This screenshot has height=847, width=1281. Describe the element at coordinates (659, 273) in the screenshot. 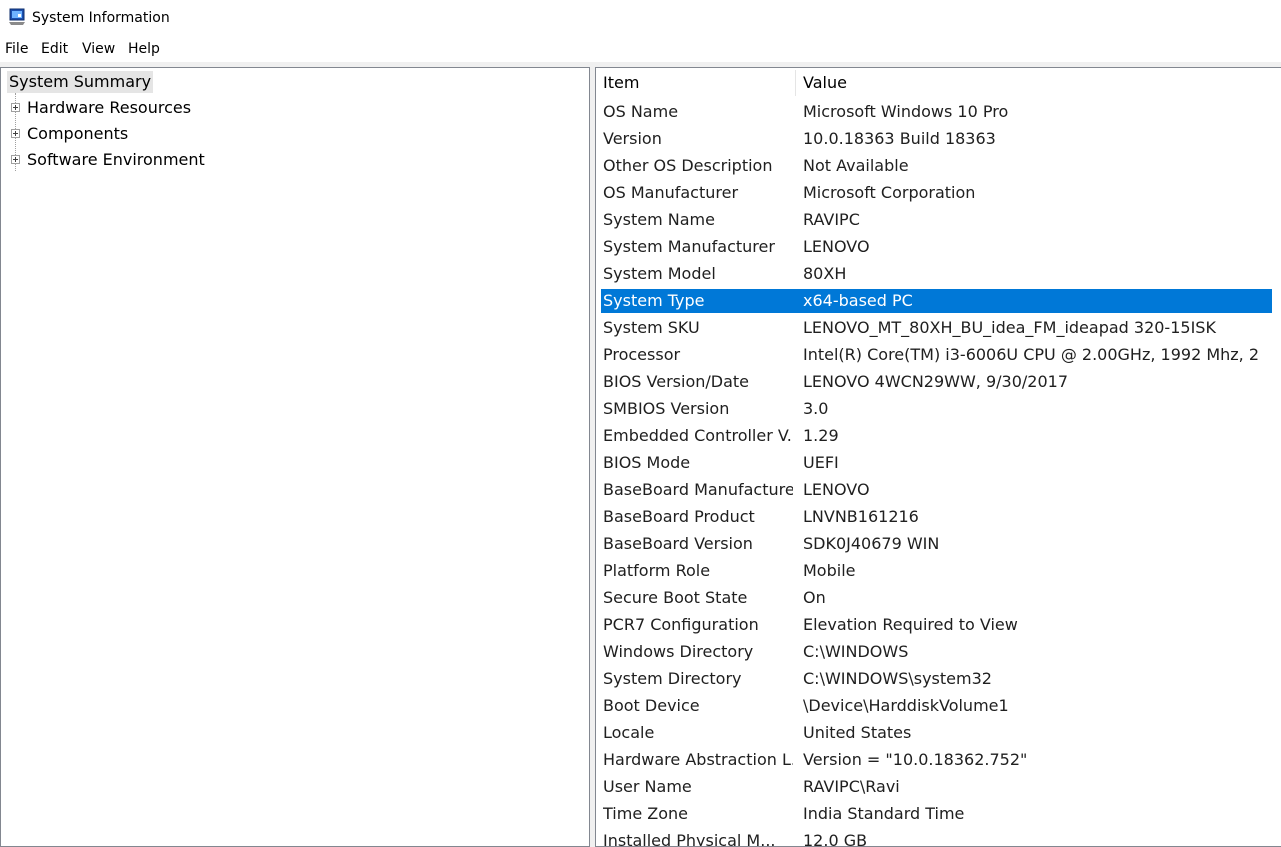

I see `cell-item: System Model` at that location.